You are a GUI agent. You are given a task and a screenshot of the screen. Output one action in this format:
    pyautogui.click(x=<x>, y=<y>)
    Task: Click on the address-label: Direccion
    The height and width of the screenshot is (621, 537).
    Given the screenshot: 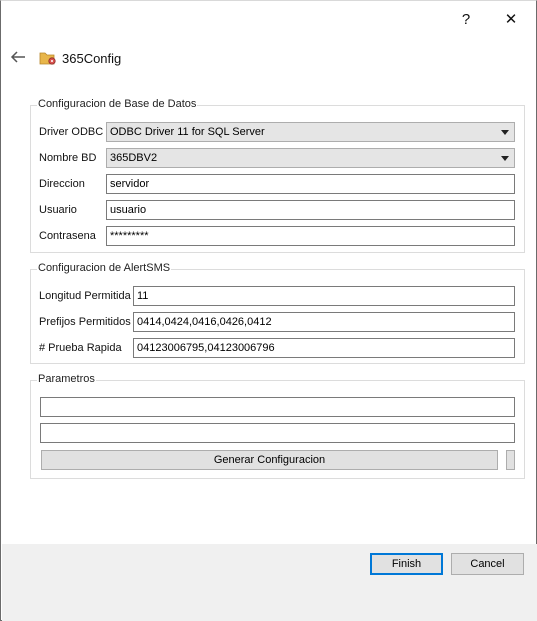 What is the action you would take?
    pyautogui.click(x=62, y=184)
    